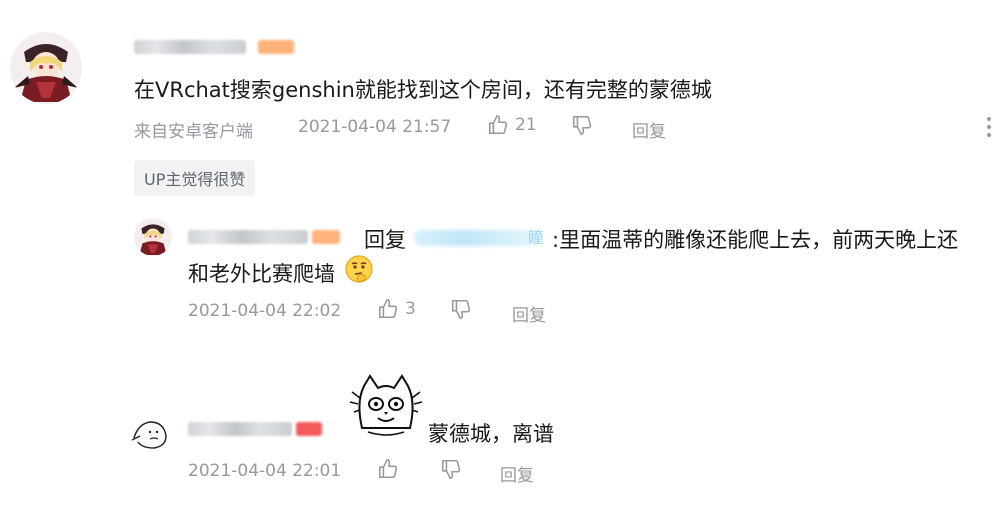 The image size is (1000, 510). What do you see at coordinates (193, 132) in the screenshot?
I see `comment-source: 来自安卓客户端` at bounding box center [193, 132].